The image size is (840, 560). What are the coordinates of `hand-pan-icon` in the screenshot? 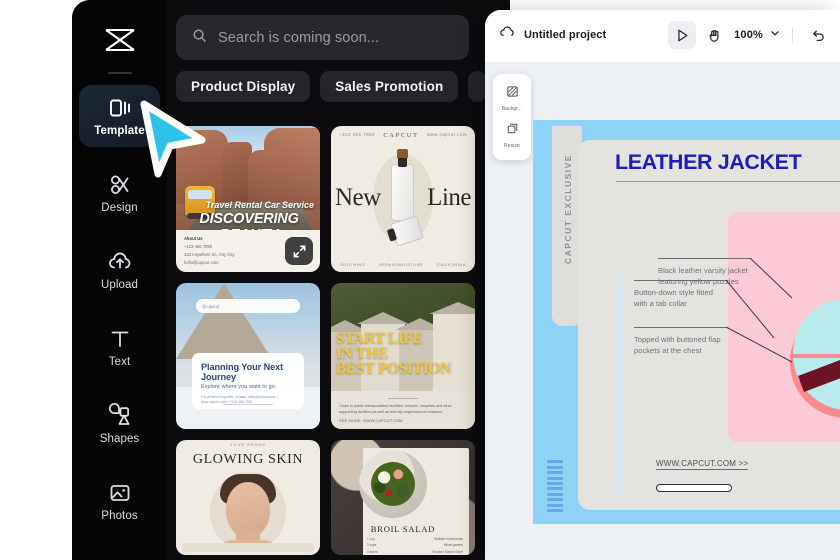 It's located at (714, 35).